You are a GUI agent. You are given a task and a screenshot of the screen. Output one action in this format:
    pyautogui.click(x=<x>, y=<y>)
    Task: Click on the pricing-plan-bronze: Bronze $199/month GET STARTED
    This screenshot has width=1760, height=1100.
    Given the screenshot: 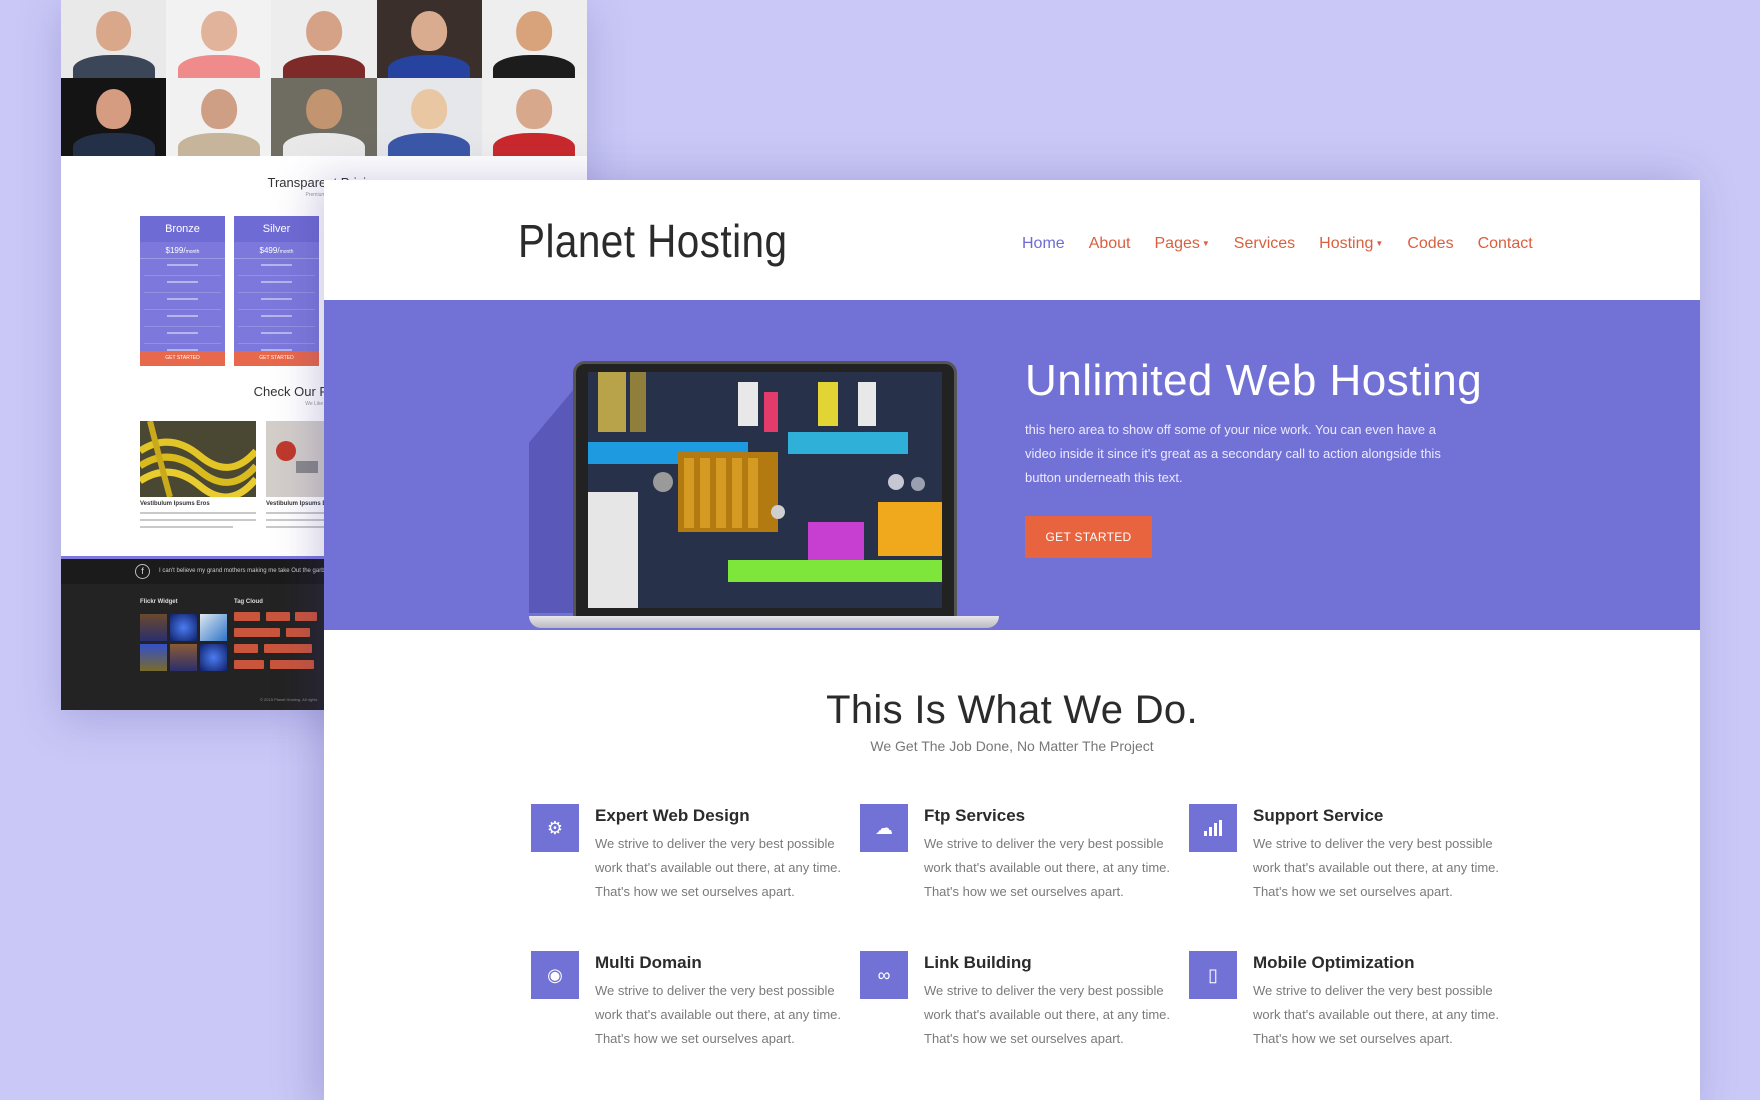 What is the action you would take?
    pyautogui.click(x=182, y=297)
    